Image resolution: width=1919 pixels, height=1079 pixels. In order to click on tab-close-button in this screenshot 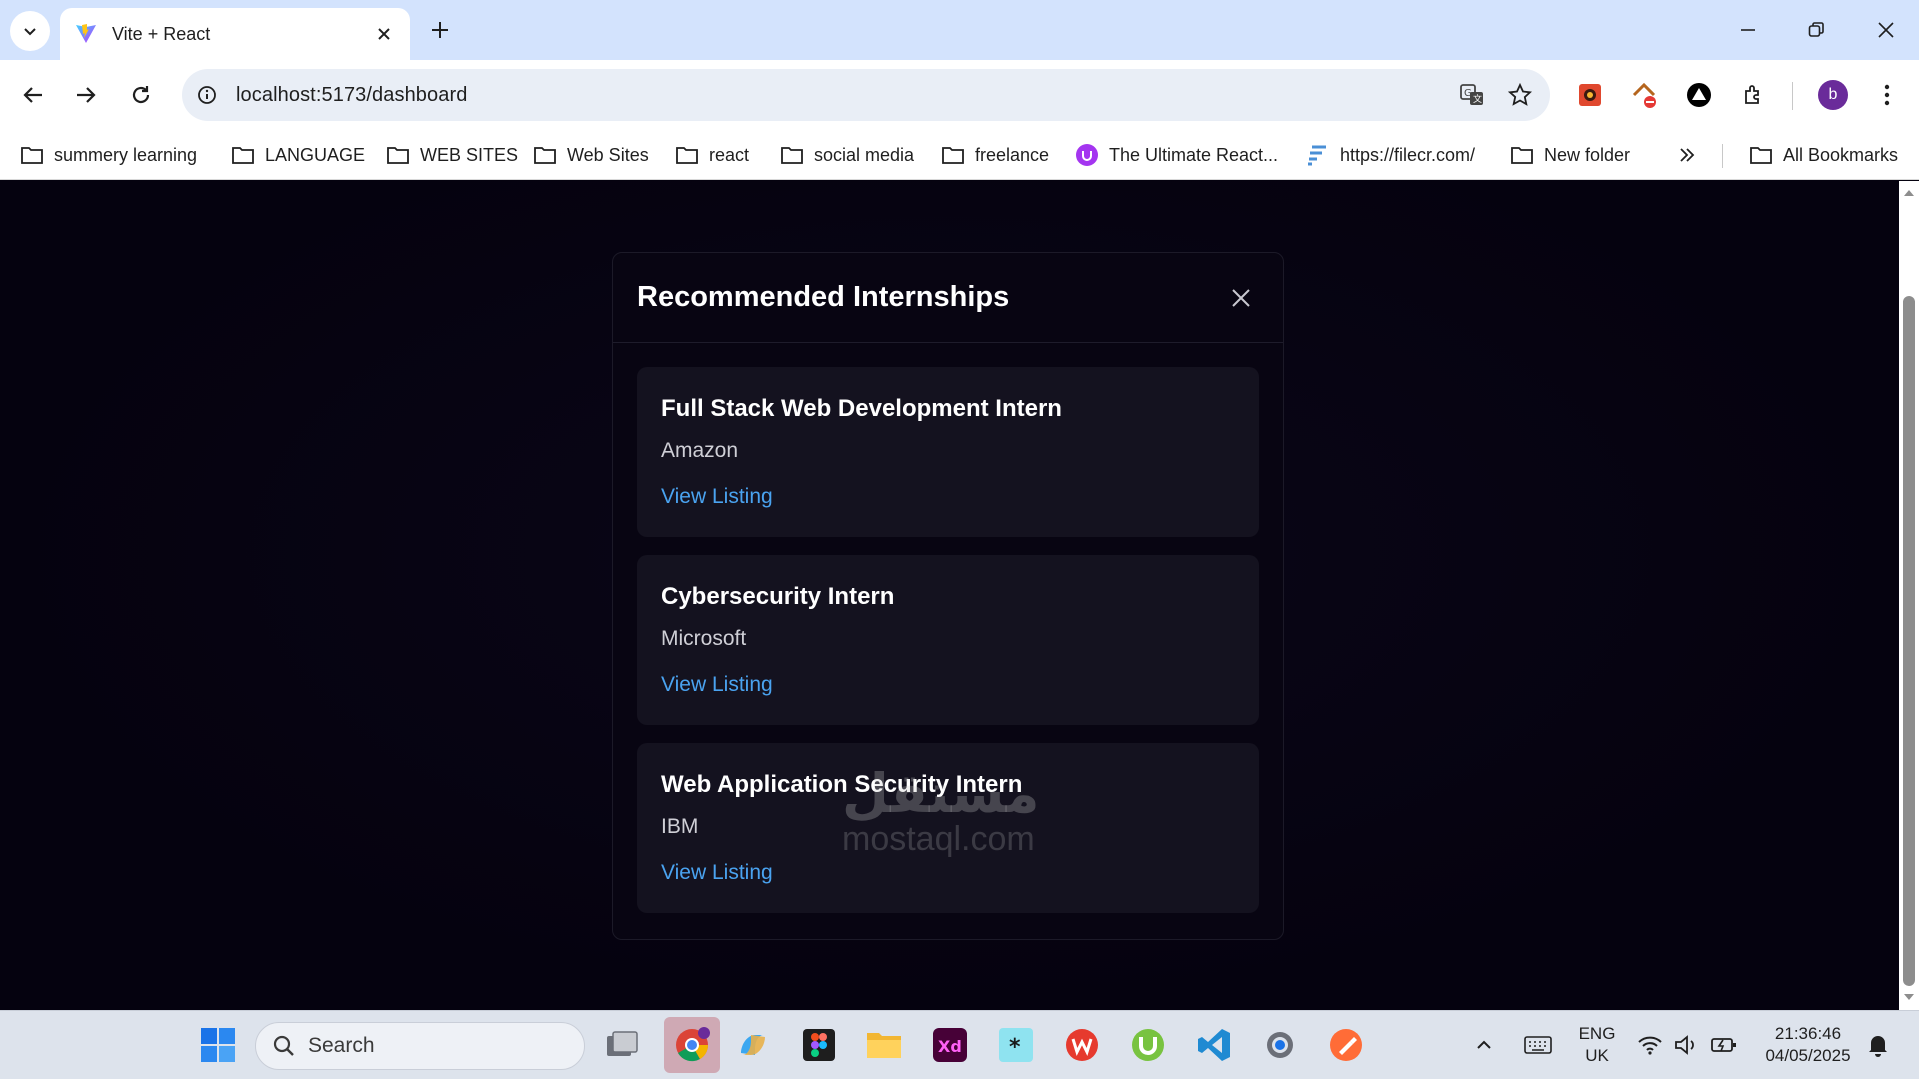, I will do `click(384, 34)`.